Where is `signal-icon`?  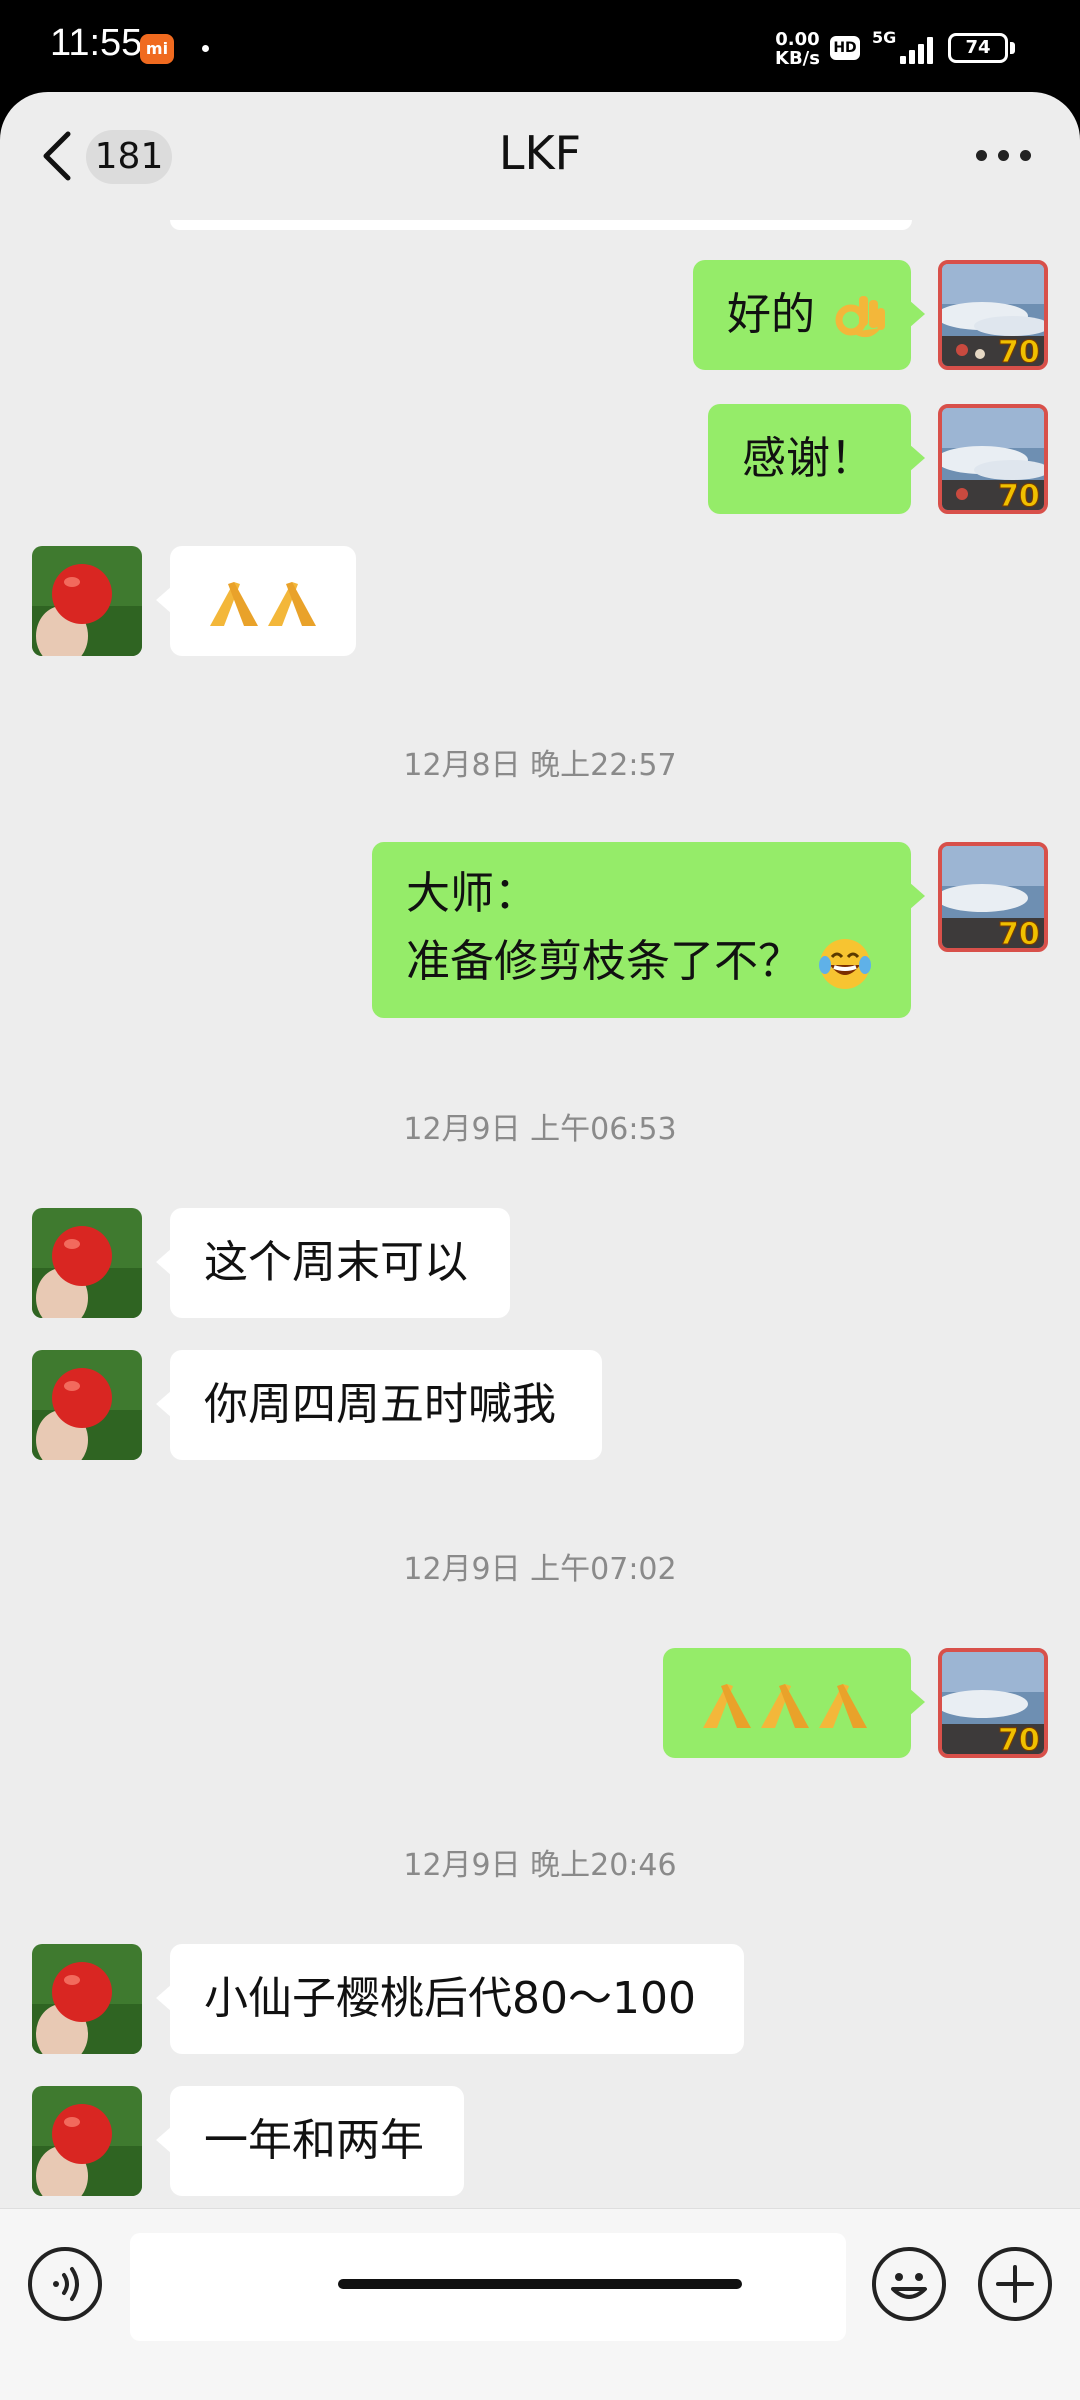 signal-icon is located at coordinates (920, 49).